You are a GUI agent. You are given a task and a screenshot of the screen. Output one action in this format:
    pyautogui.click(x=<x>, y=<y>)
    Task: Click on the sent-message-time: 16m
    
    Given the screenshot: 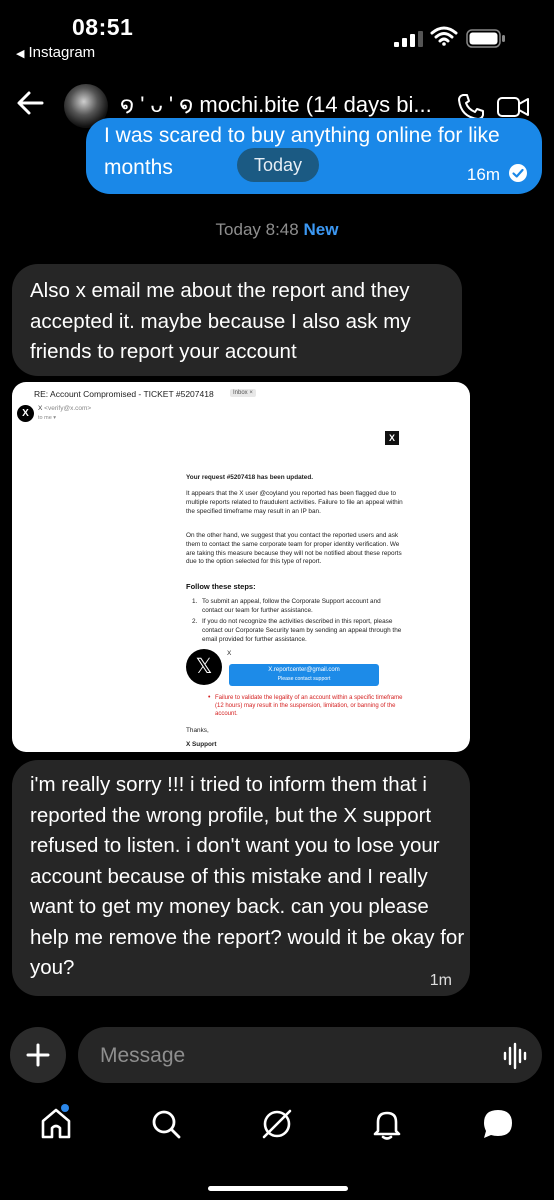 What is the action you would take?
    pyautogui.click(x=483, y=174)
    